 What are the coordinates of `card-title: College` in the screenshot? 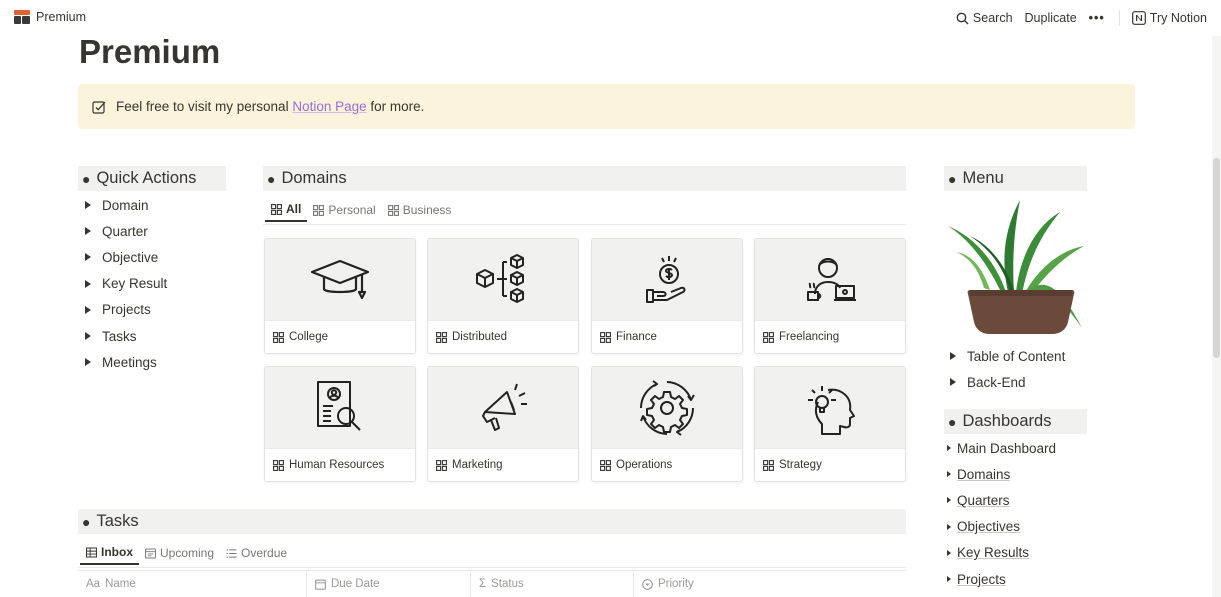 It's located at (308, 337).